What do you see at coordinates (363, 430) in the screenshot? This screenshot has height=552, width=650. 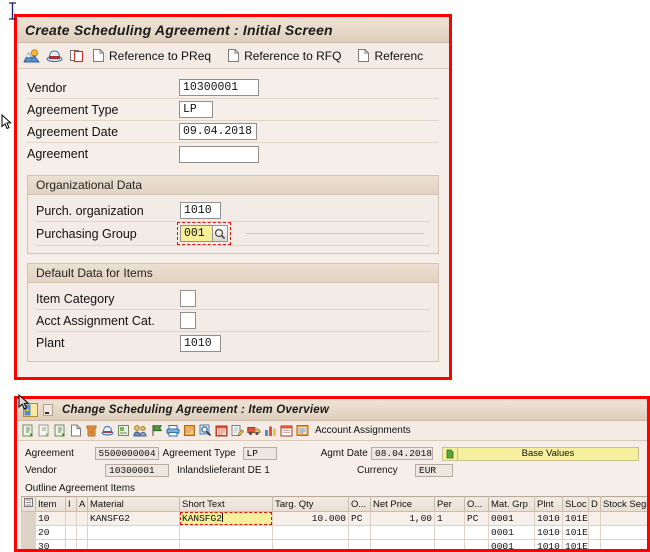 I see `account-assignments-label: Account Assignments` at bounding box center [363, 430].